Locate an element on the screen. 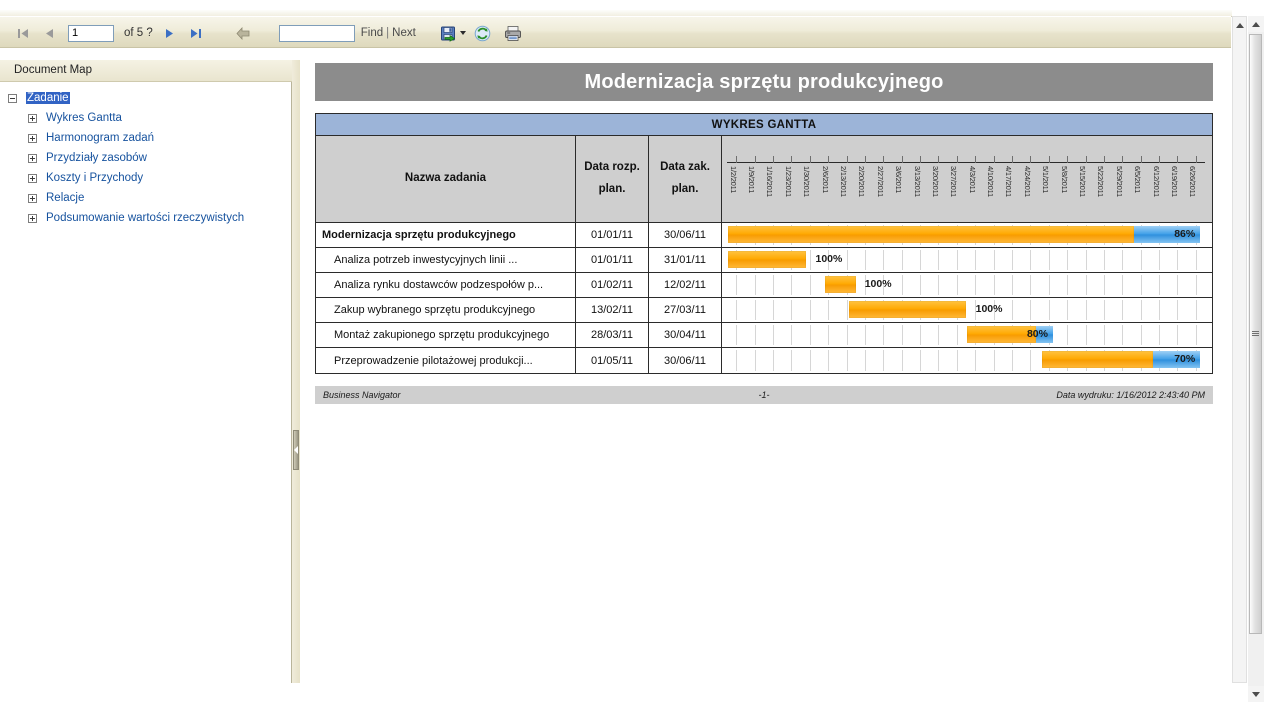  tree-node-podsumowanie: Podsumowanie wartości rzeczywistych is located at coordinates (146, 218).